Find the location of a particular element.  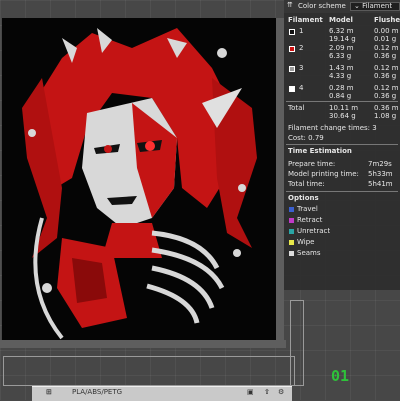

bed-edge is located at coordinates (143, 344).